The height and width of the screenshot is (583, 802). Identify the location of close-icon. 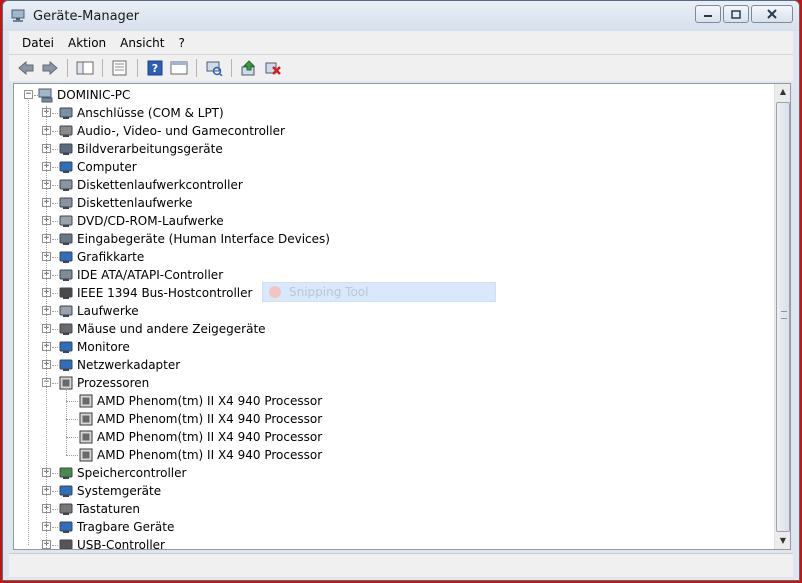
(772, 14).